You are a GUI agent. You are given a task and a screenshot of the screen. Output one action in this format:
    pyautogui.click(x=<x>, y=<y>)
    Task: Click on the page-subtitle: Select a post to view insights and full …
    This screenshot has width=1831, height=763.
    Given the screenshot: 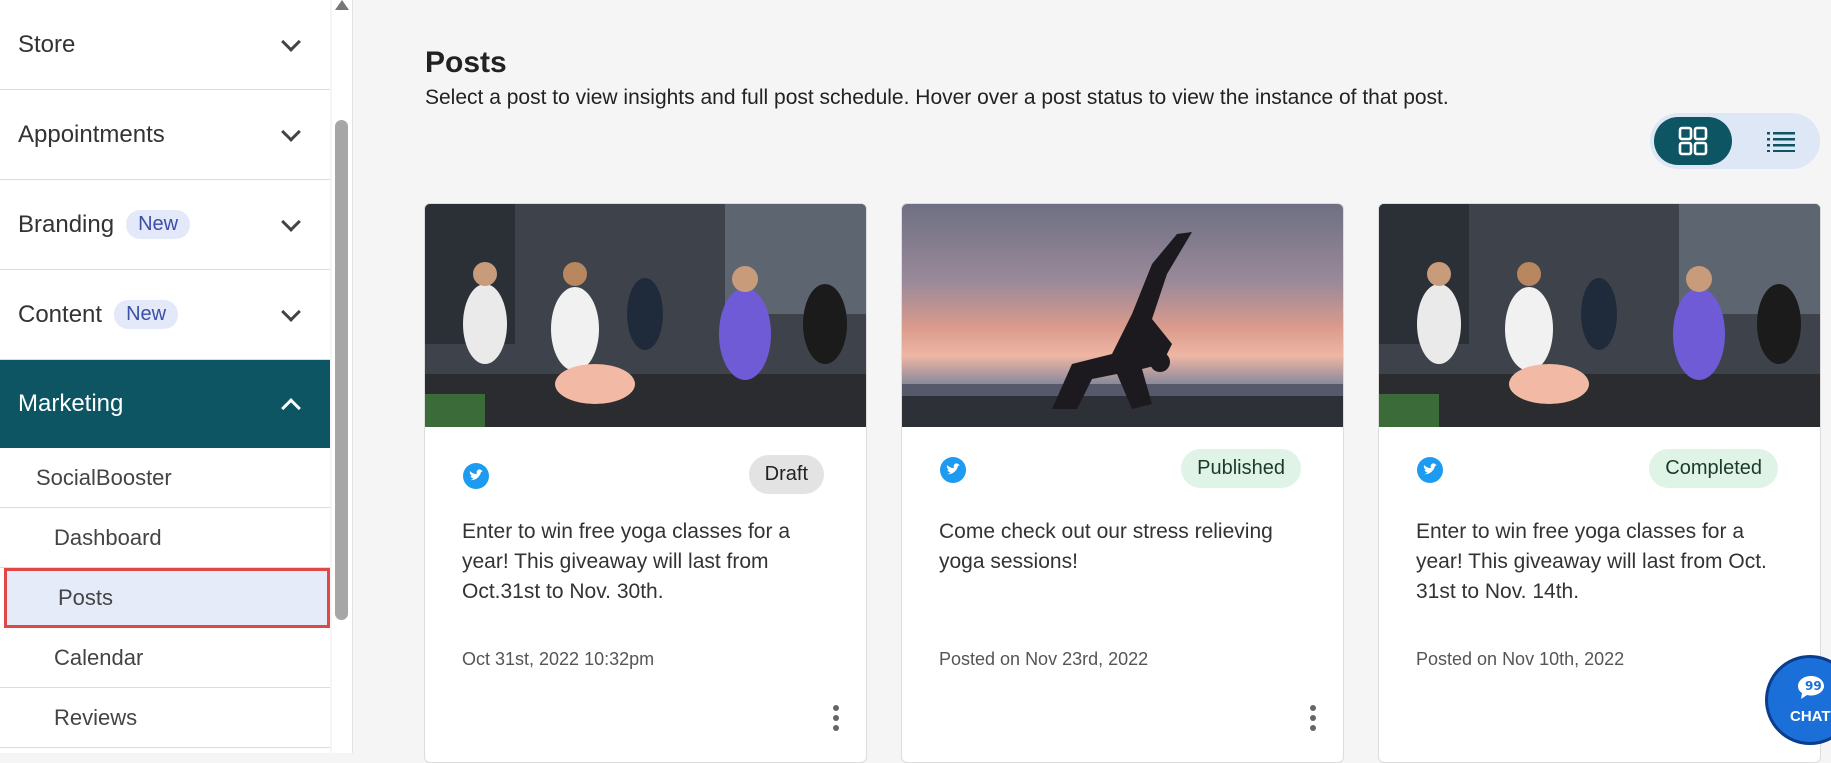 What is the action you would take?
    pyautogui.click(x=937, y=97)
    